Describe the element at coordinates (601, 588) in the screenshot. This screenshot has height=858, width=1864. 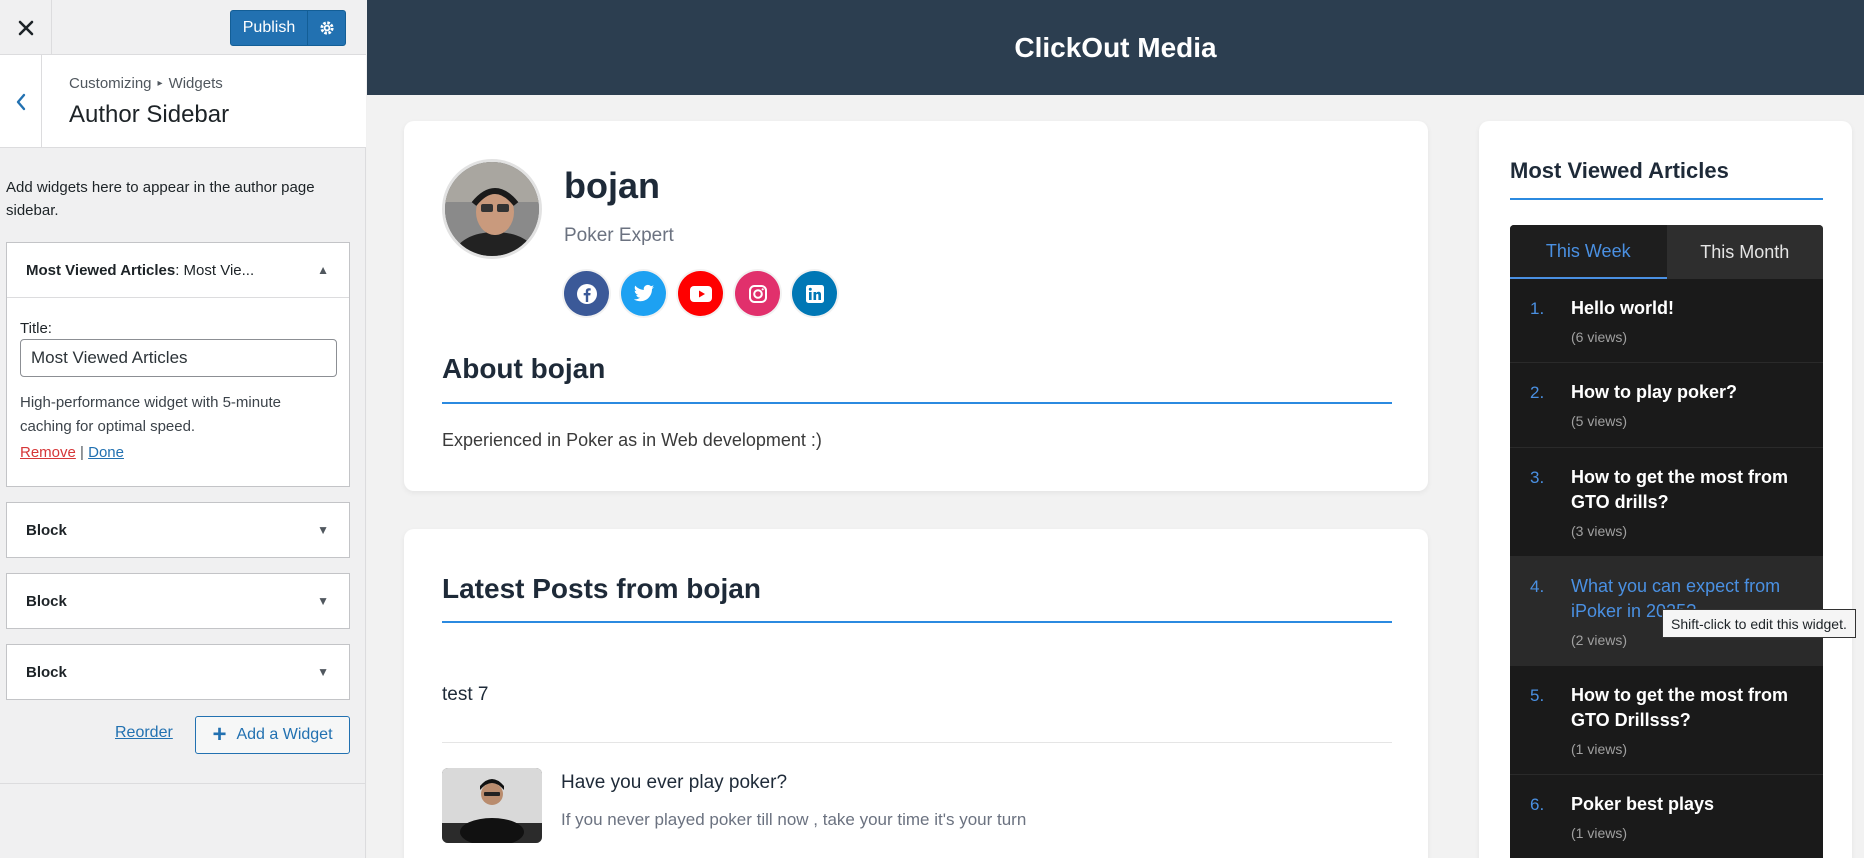
I see `latest-posts-title: Latest Posts from bojan` at that location.